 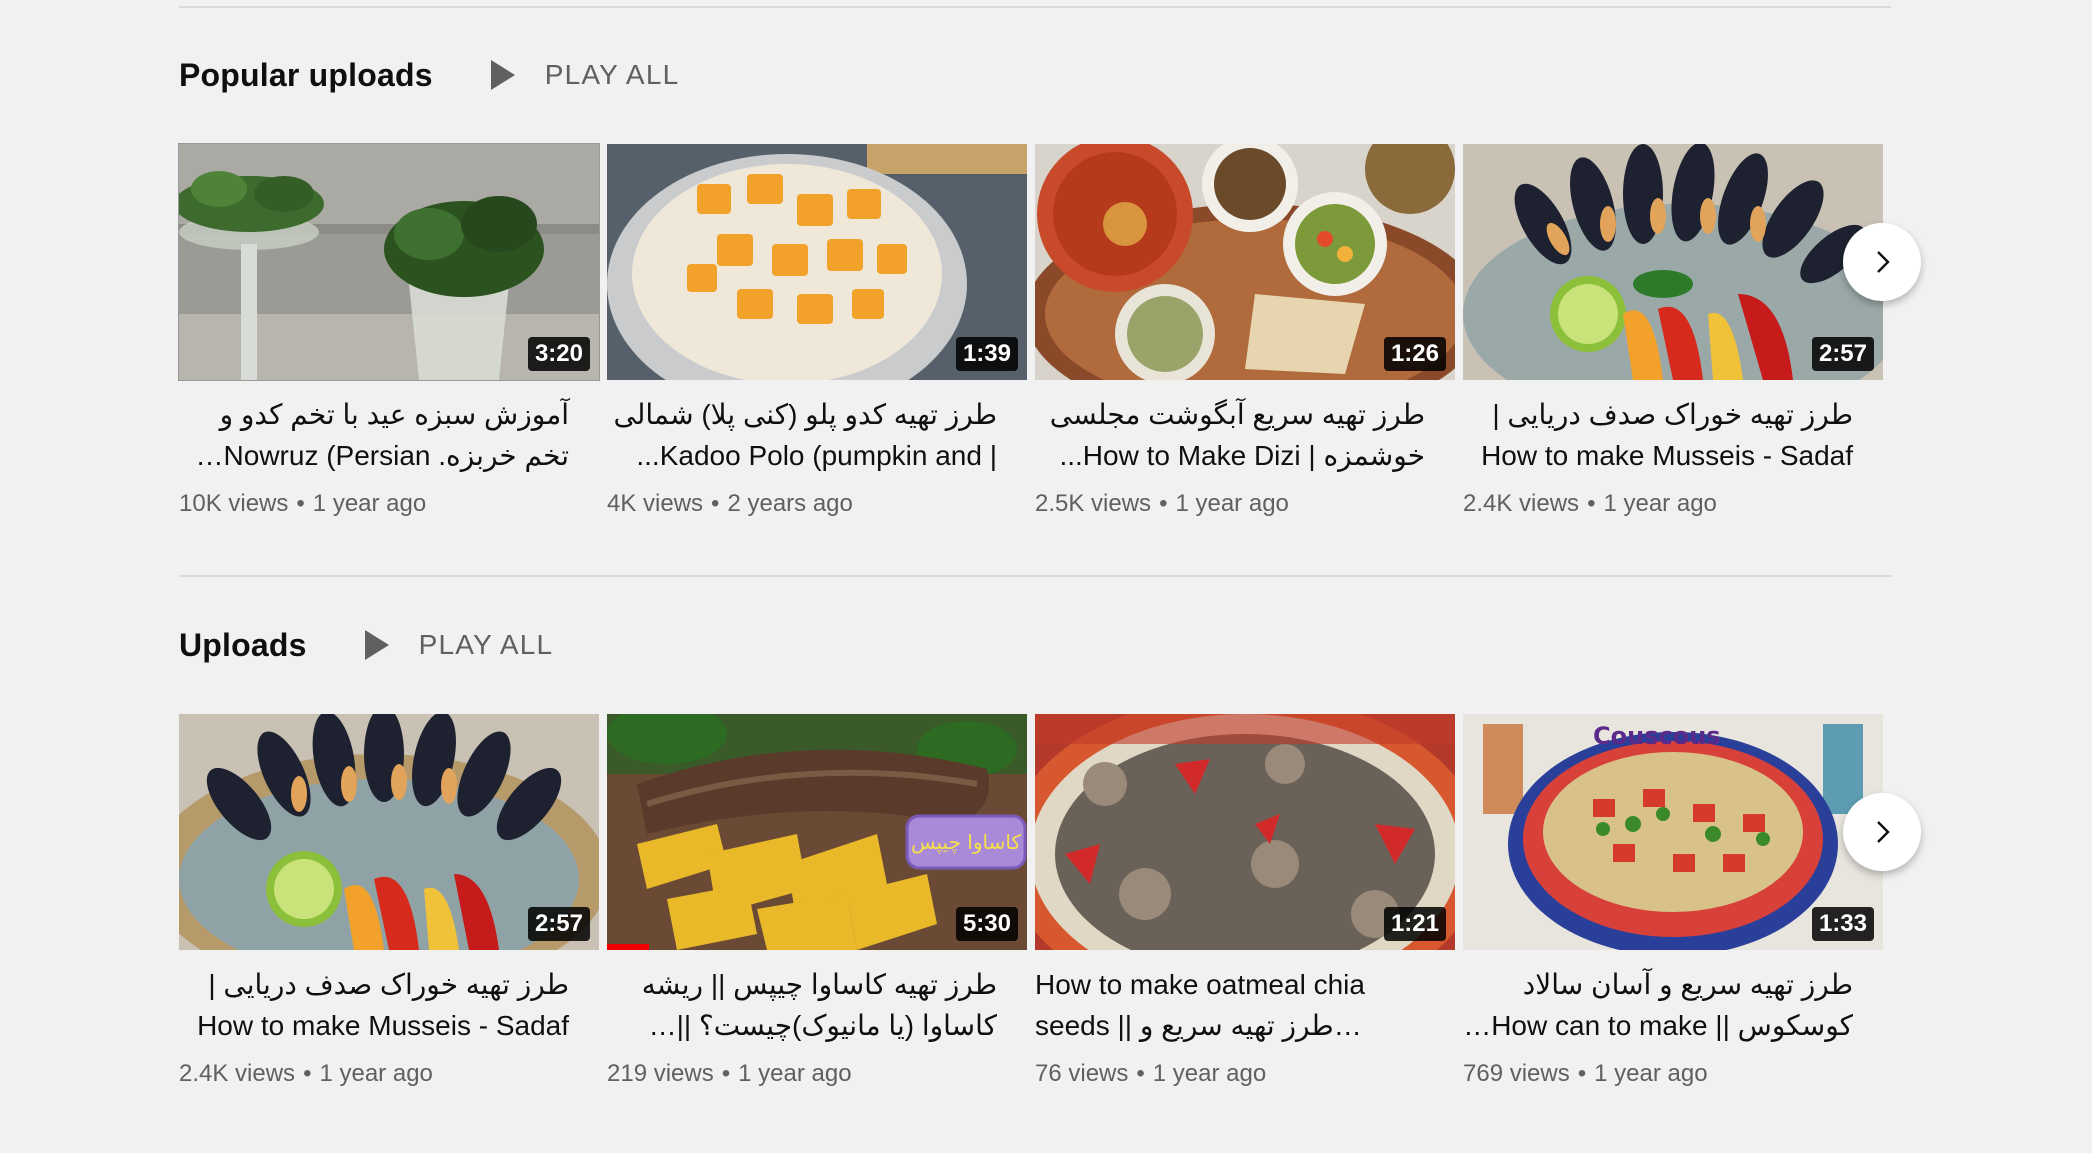 I want to click on view-count: 76 views, so click(x=1082, y=1073).